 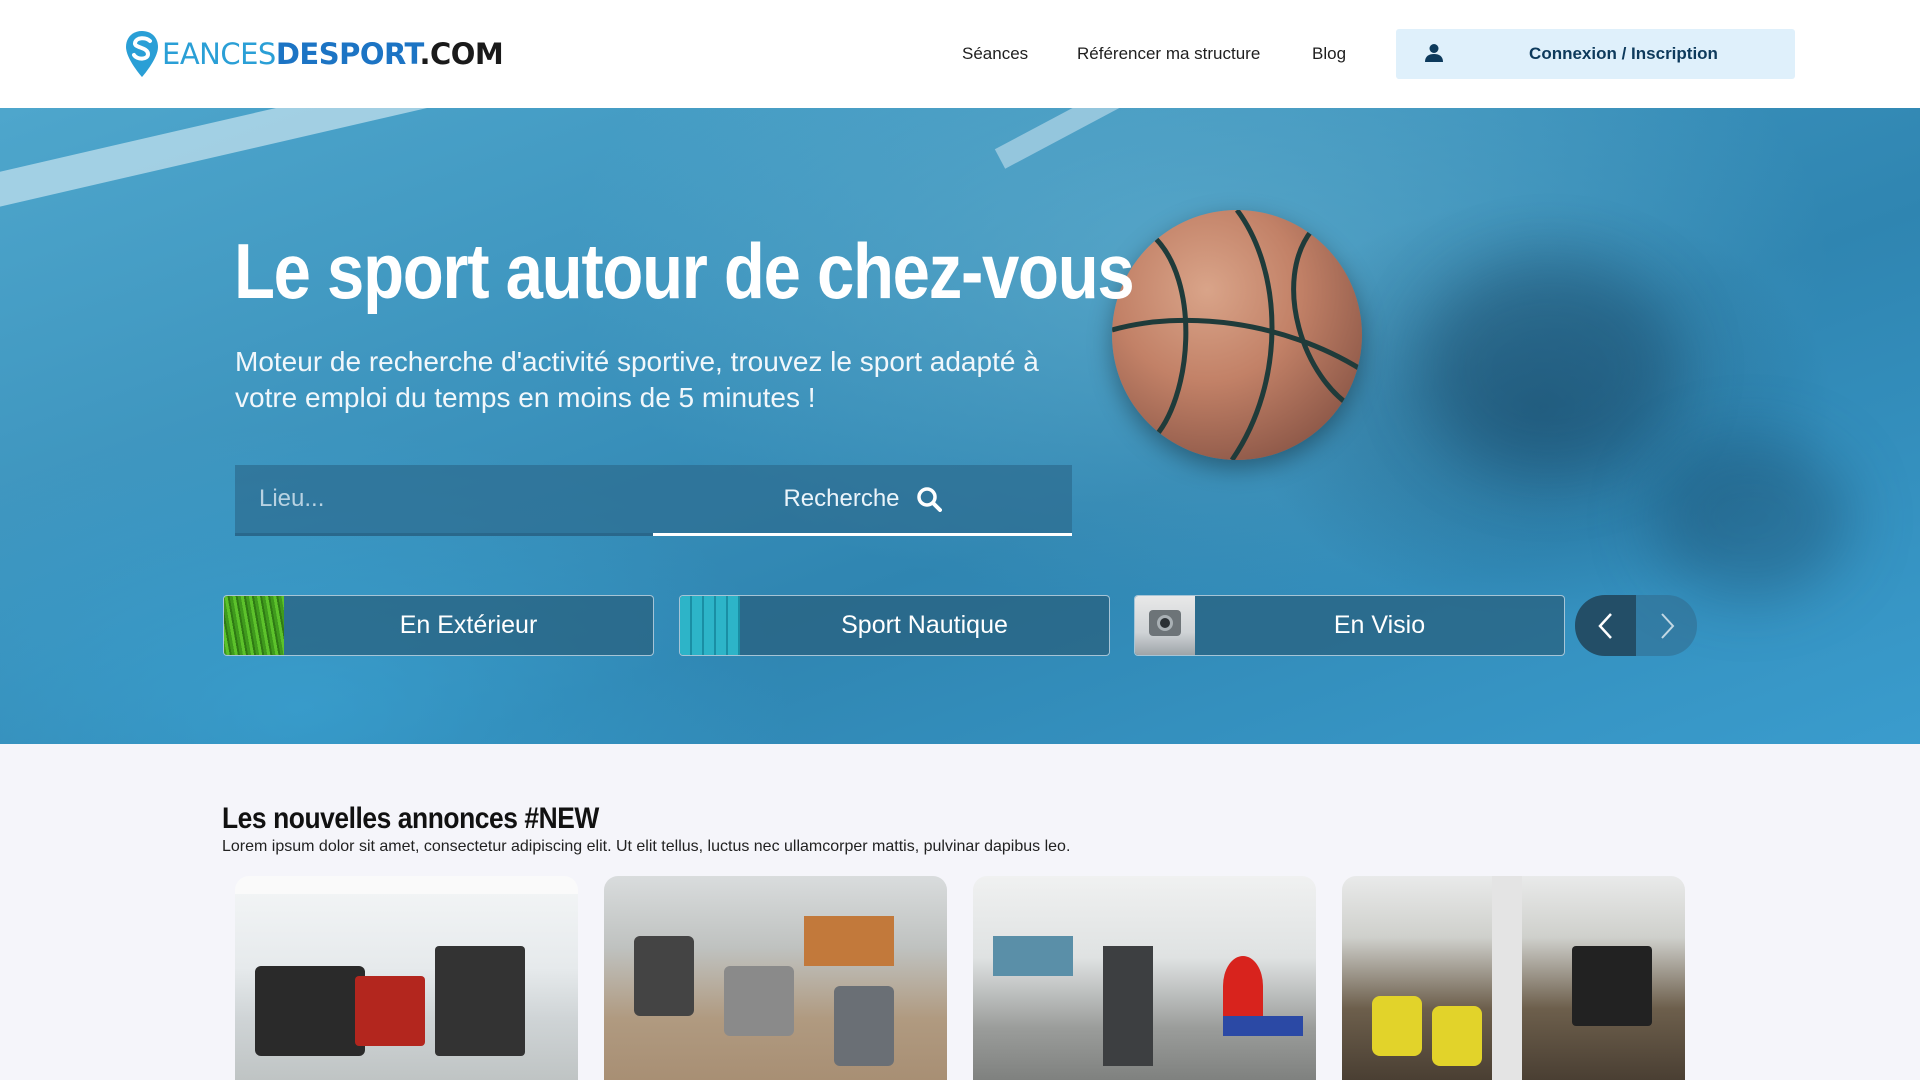 I want to click on chevron-left-icon, so click(x=1604, y=625).